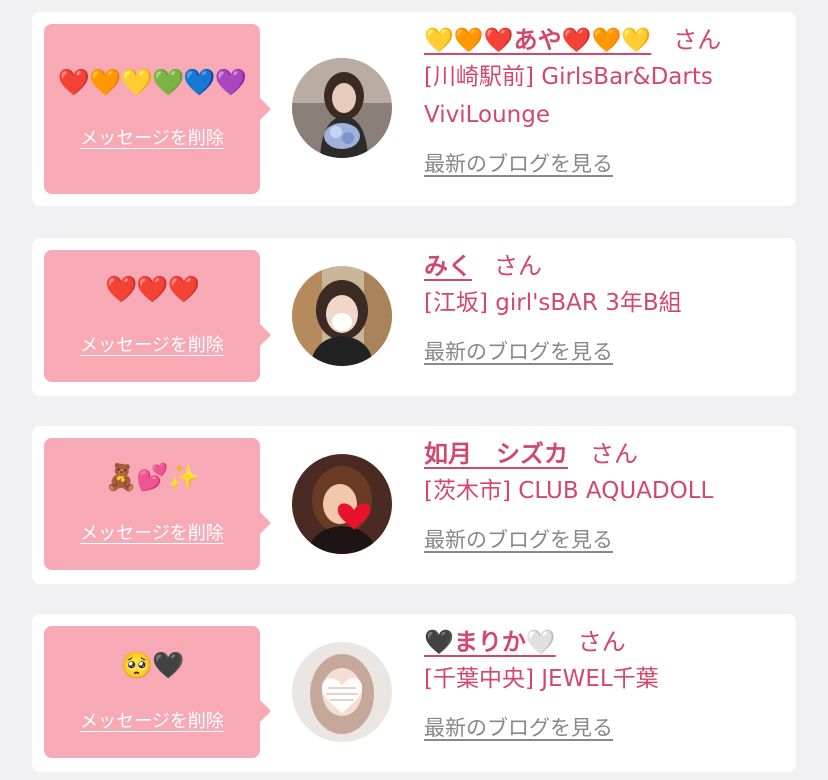 The height and width of the screenshot is (780, 828). What do you see at coordinates (569, 491) in the screenshot?
I see `shop-name: [茨木市] CLUB AQUADOLL` at bounding box center [569, 491].